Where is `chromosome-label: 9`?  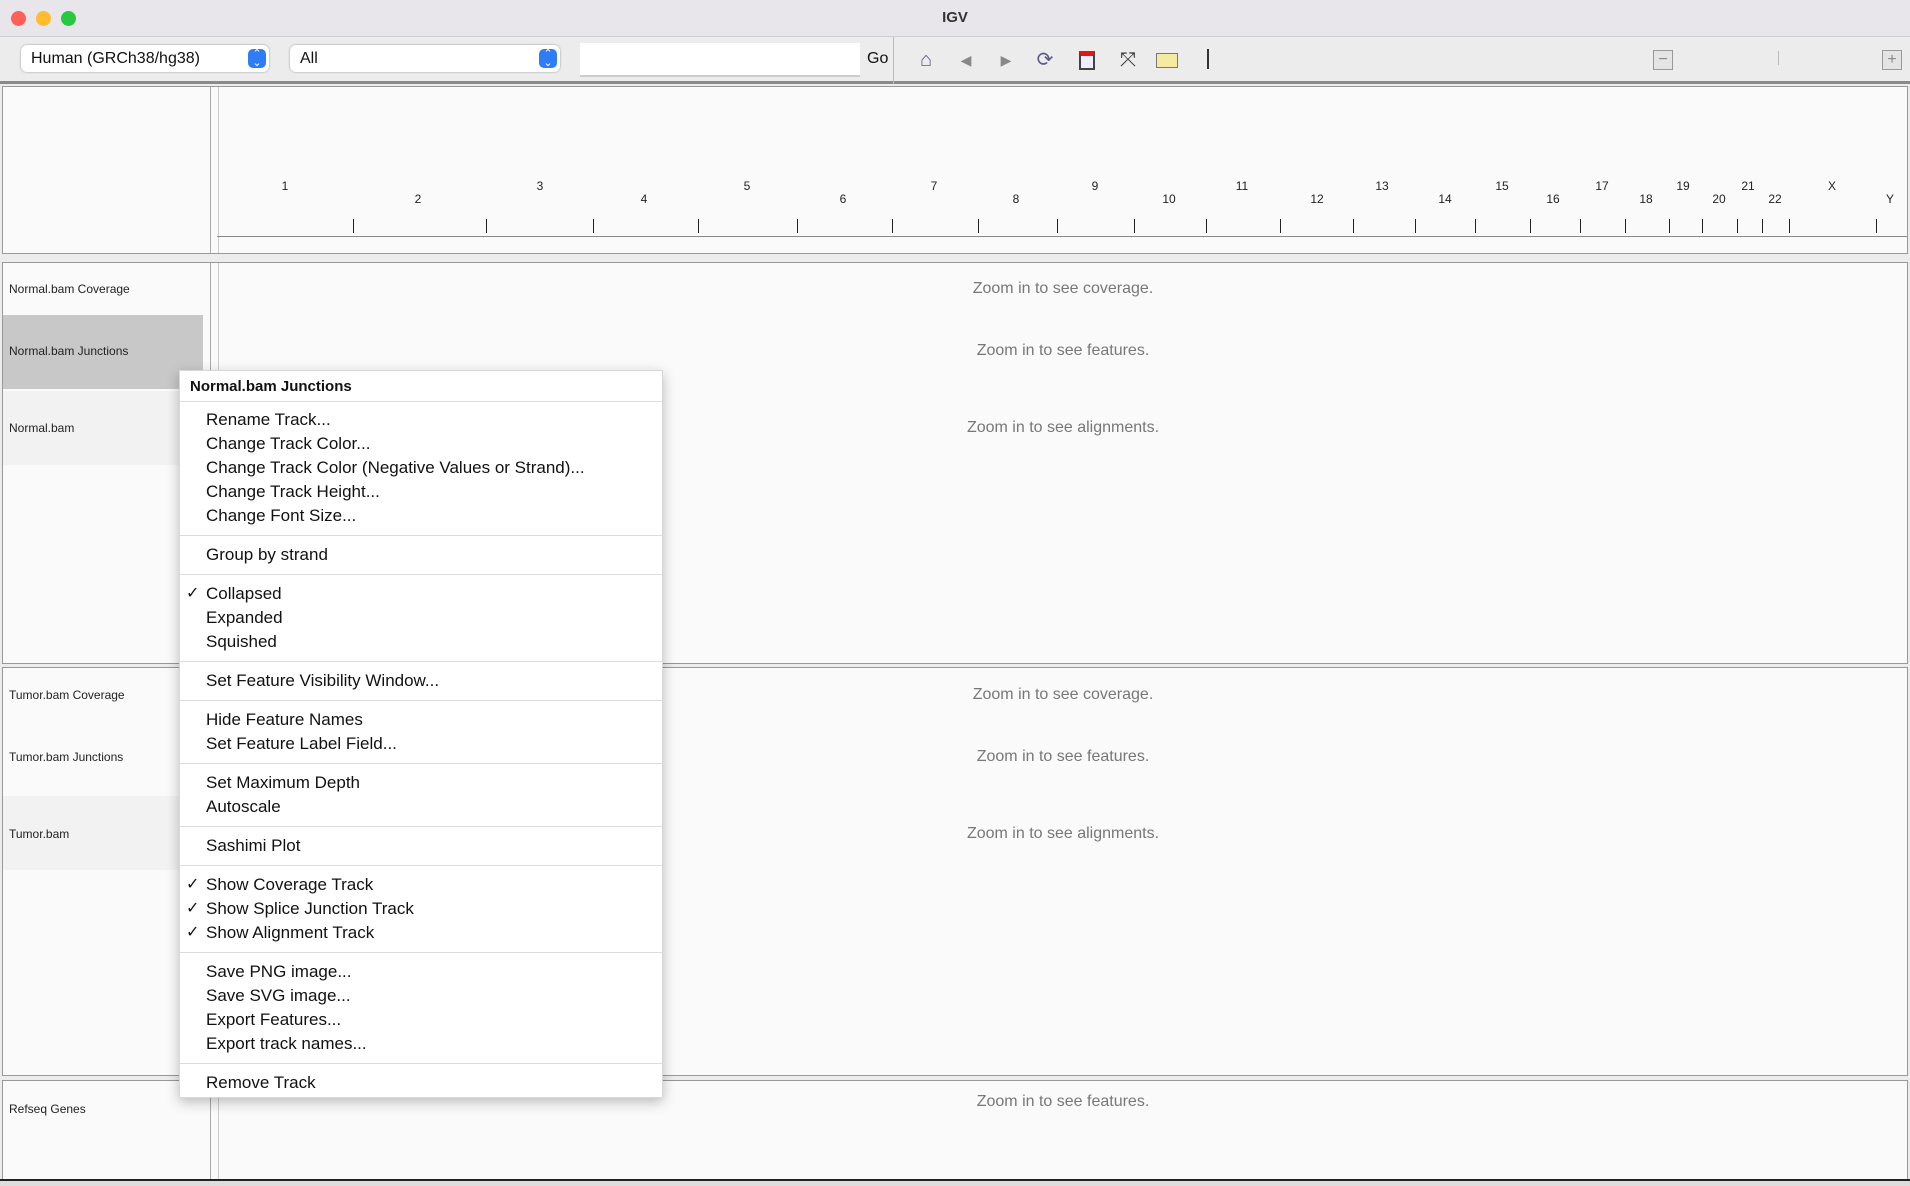 chromosome-label: 9 is located at coordinates (1095, 186).